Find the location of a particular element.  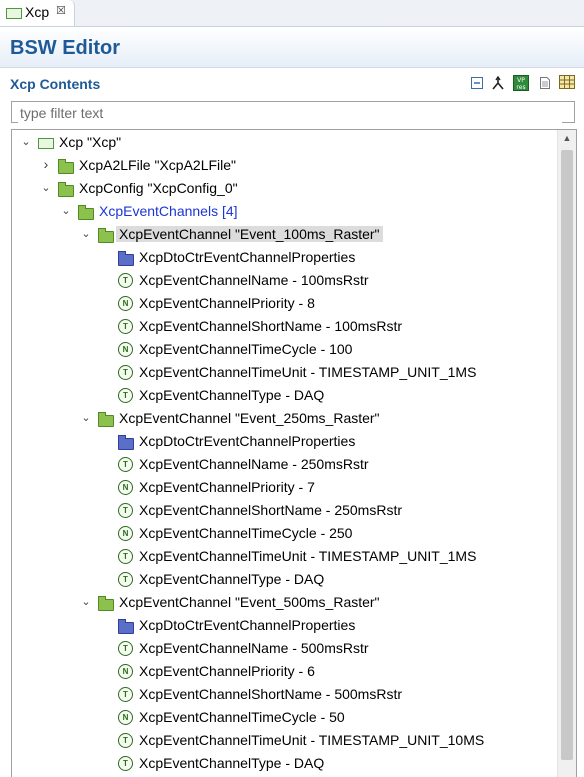

vp-label: VP is located at coordinates (521, 80).